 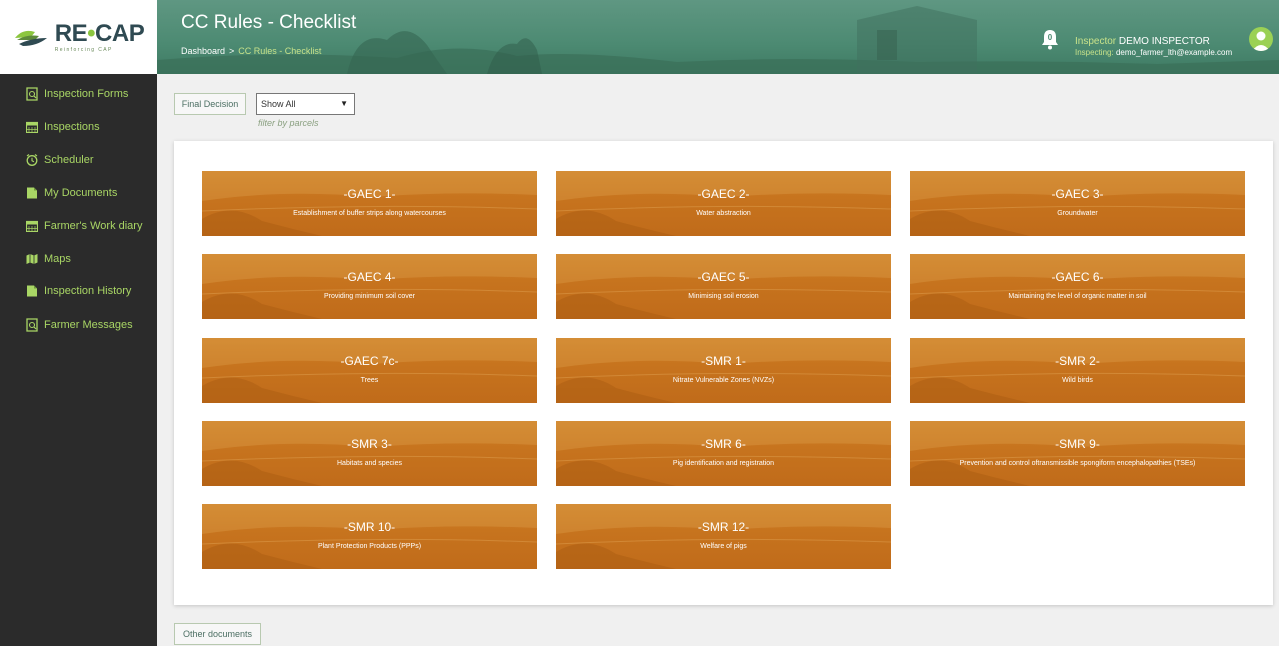 What do you see at coordinates (1094, 52) in the screenshot?
I see `inspecting-label: Inspecting:` at bounding box center [1094, 52].